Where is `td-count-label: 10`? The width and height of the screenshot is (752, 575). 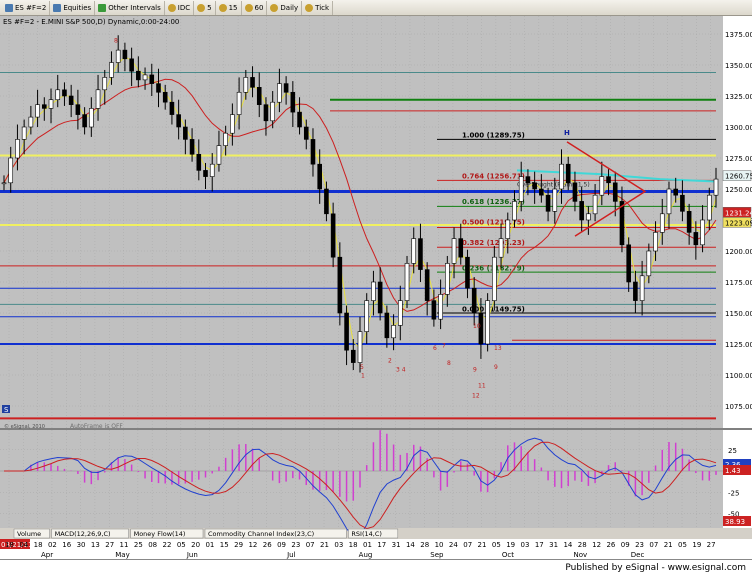 td-count-label: 10 is located at coordinates (477, 326).